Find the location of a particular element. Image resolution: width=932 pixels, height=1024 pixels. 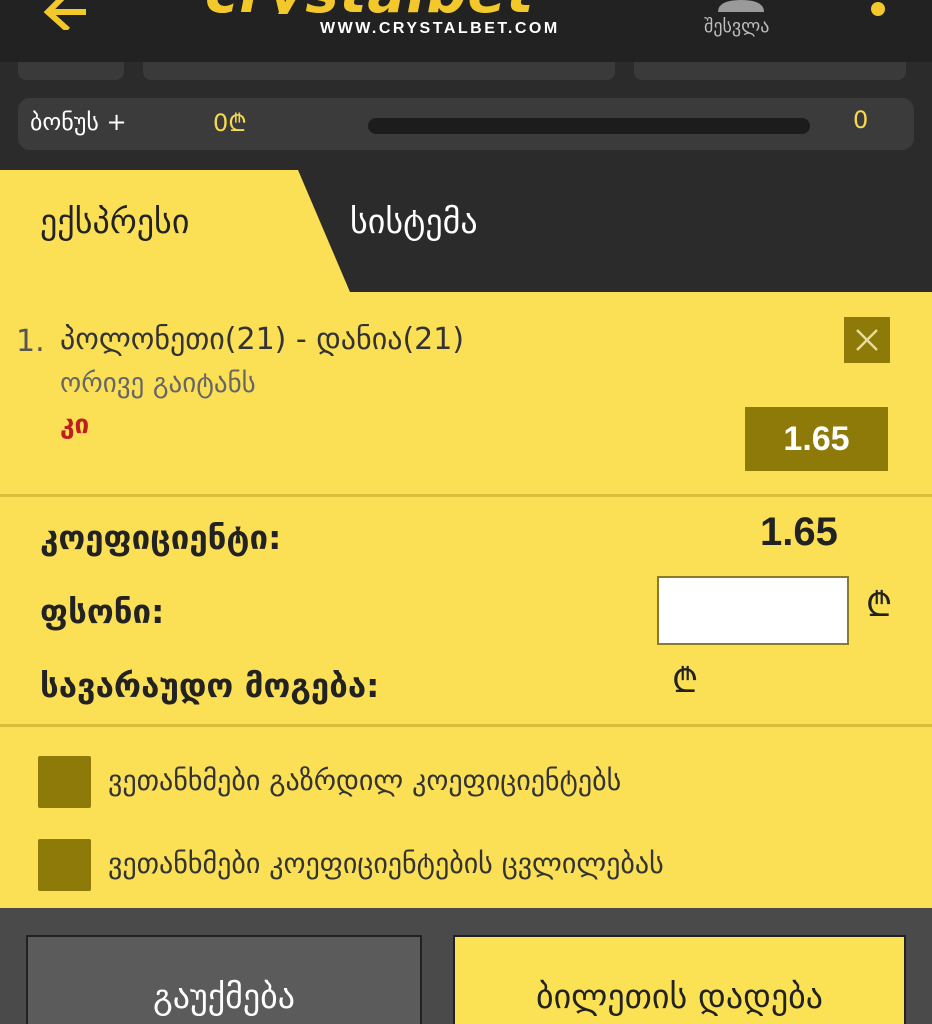

bet-type-tabs: ექსპრესი სისტემა is located at coordinates (466, 231).